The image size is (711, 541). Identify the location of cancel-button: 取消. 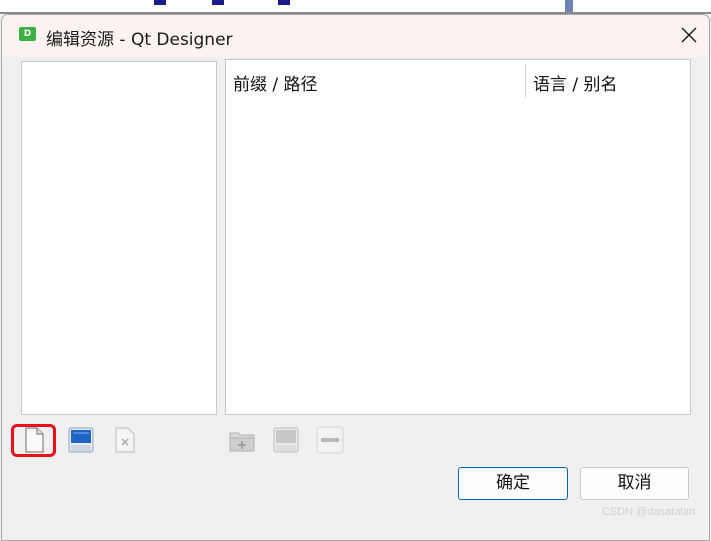
(634, 483).